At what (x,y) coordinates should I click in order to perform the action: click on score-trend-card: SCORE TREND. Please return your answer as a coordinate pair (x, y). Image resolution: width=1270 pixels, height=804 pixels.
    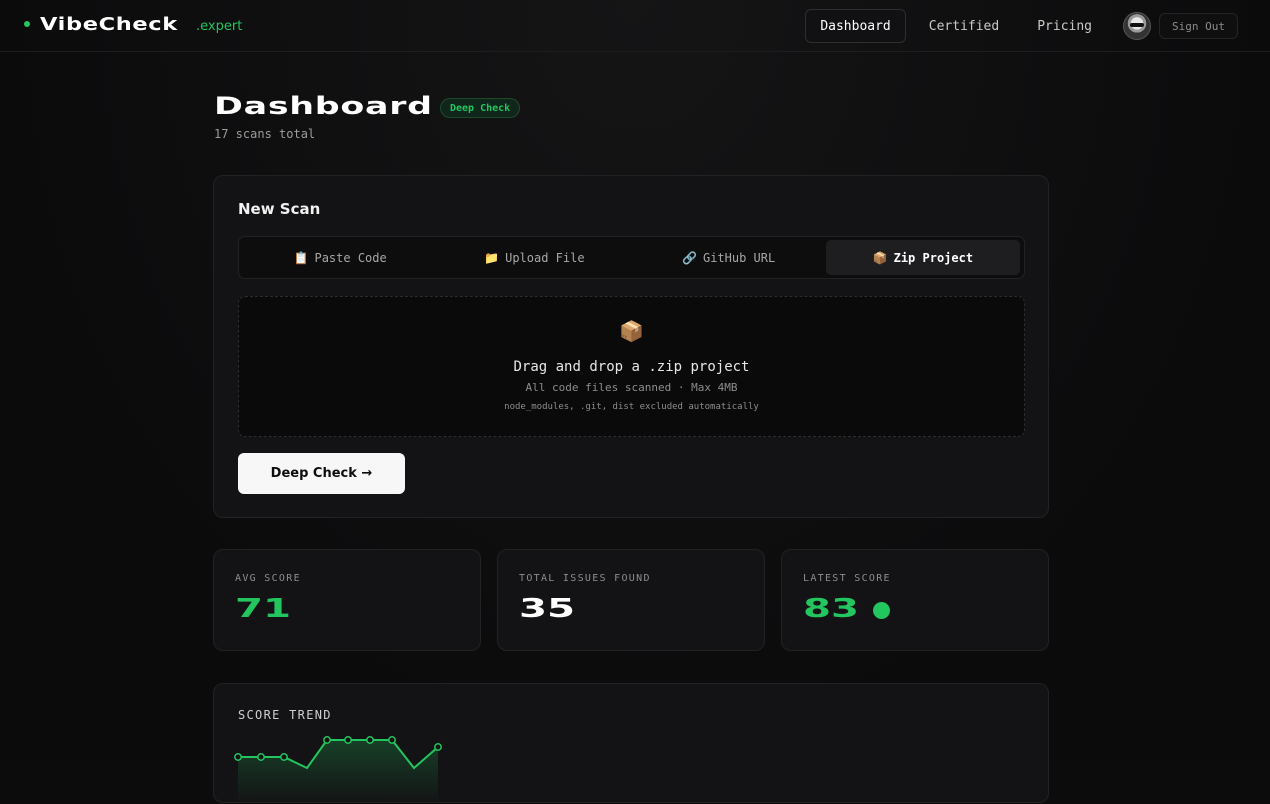
    Looking at the image, I should click on (631, 743).